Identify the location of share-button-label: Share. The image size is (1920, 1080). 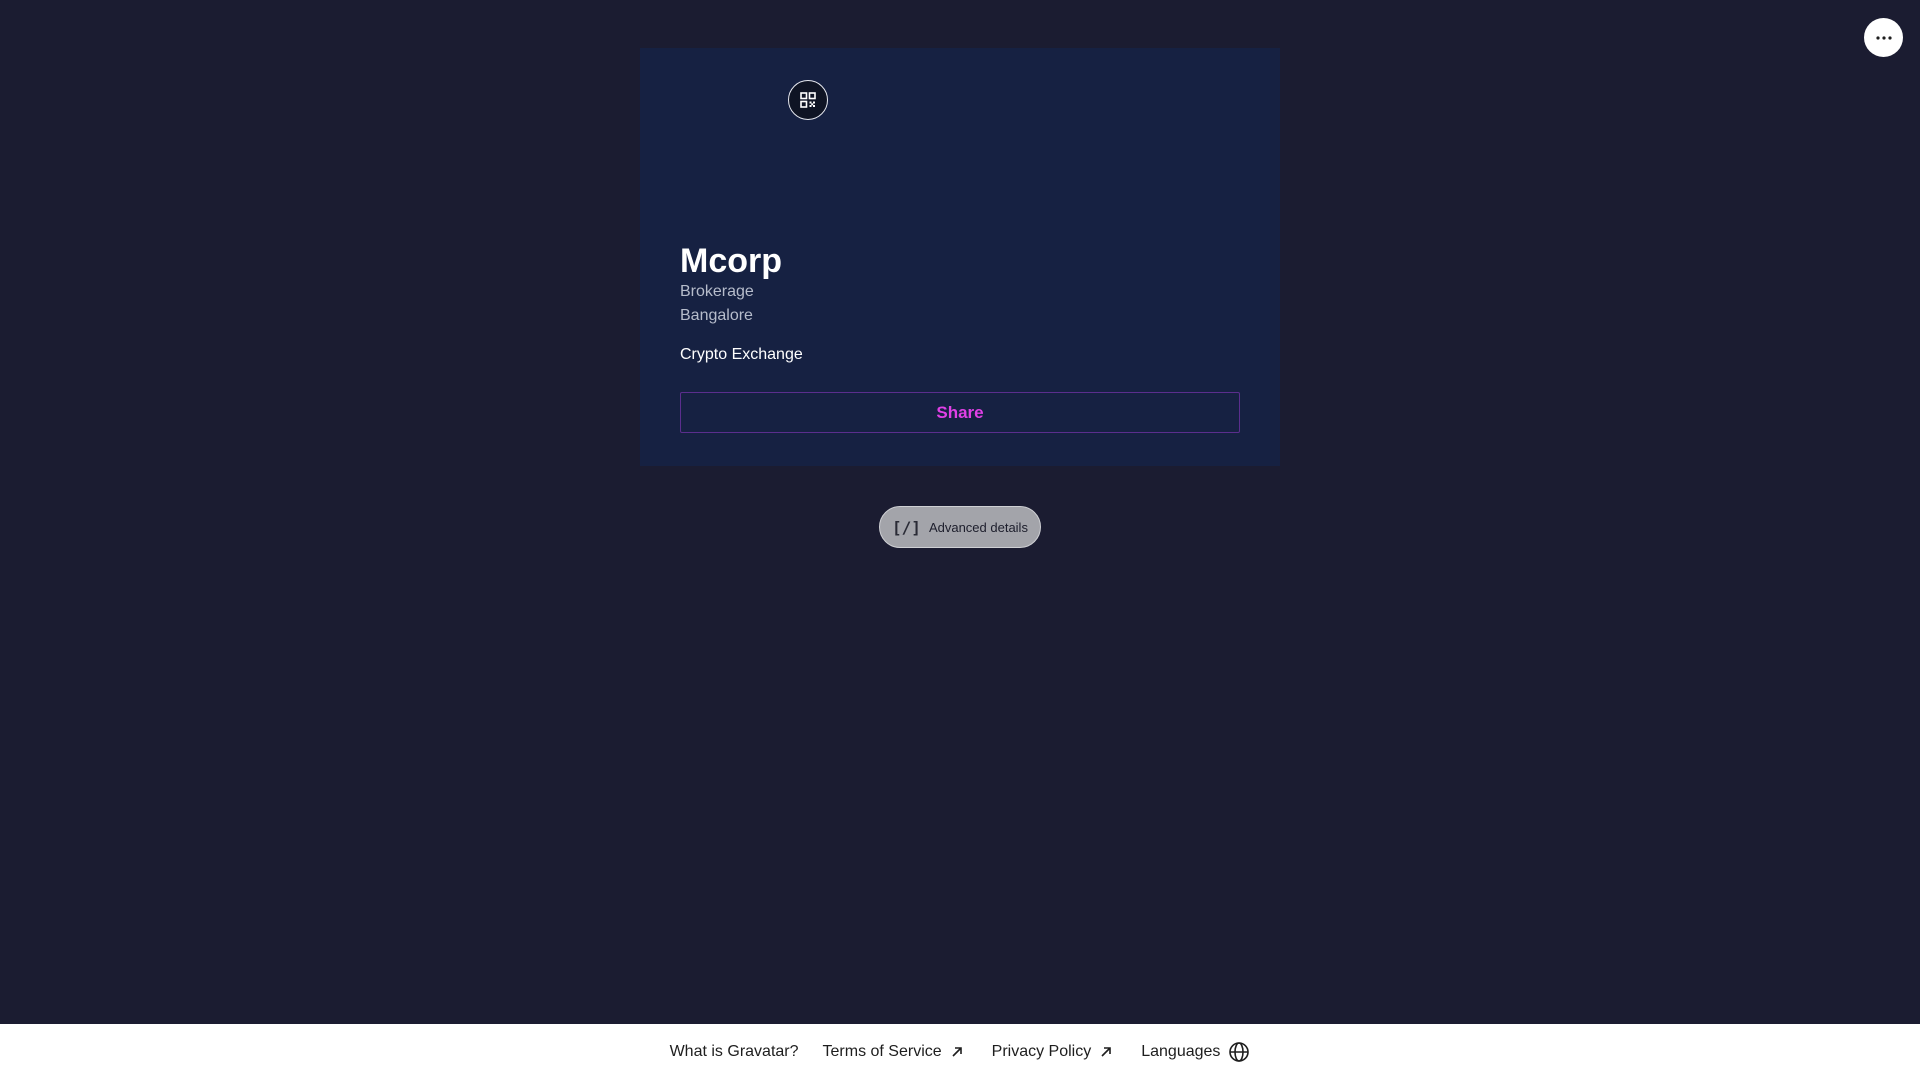
(960, 412).